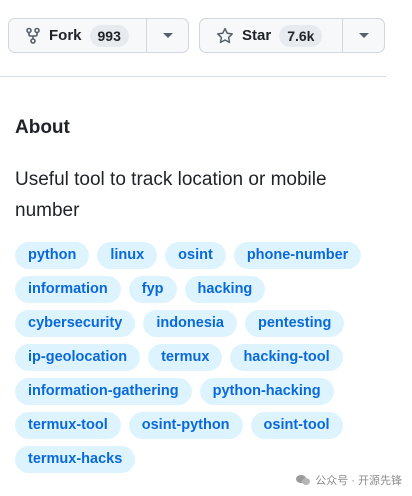 This screenshot has width=412, height=496. Describe the element at coordinates (65, 35) in the screenshot. I see `fork-label: Fork` at that location.